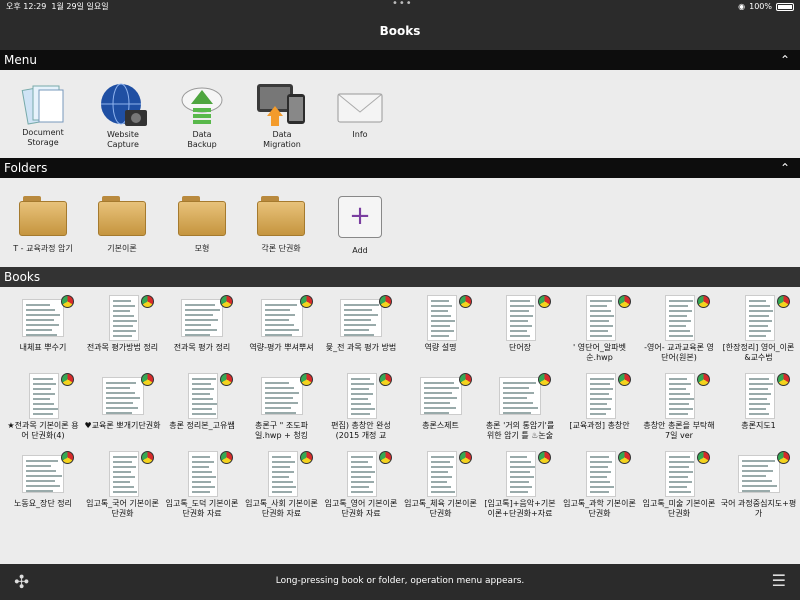 This screenshot has height=600, width=800. I want to click on section-header-folders: Folders ⌃, so click(400, 168).